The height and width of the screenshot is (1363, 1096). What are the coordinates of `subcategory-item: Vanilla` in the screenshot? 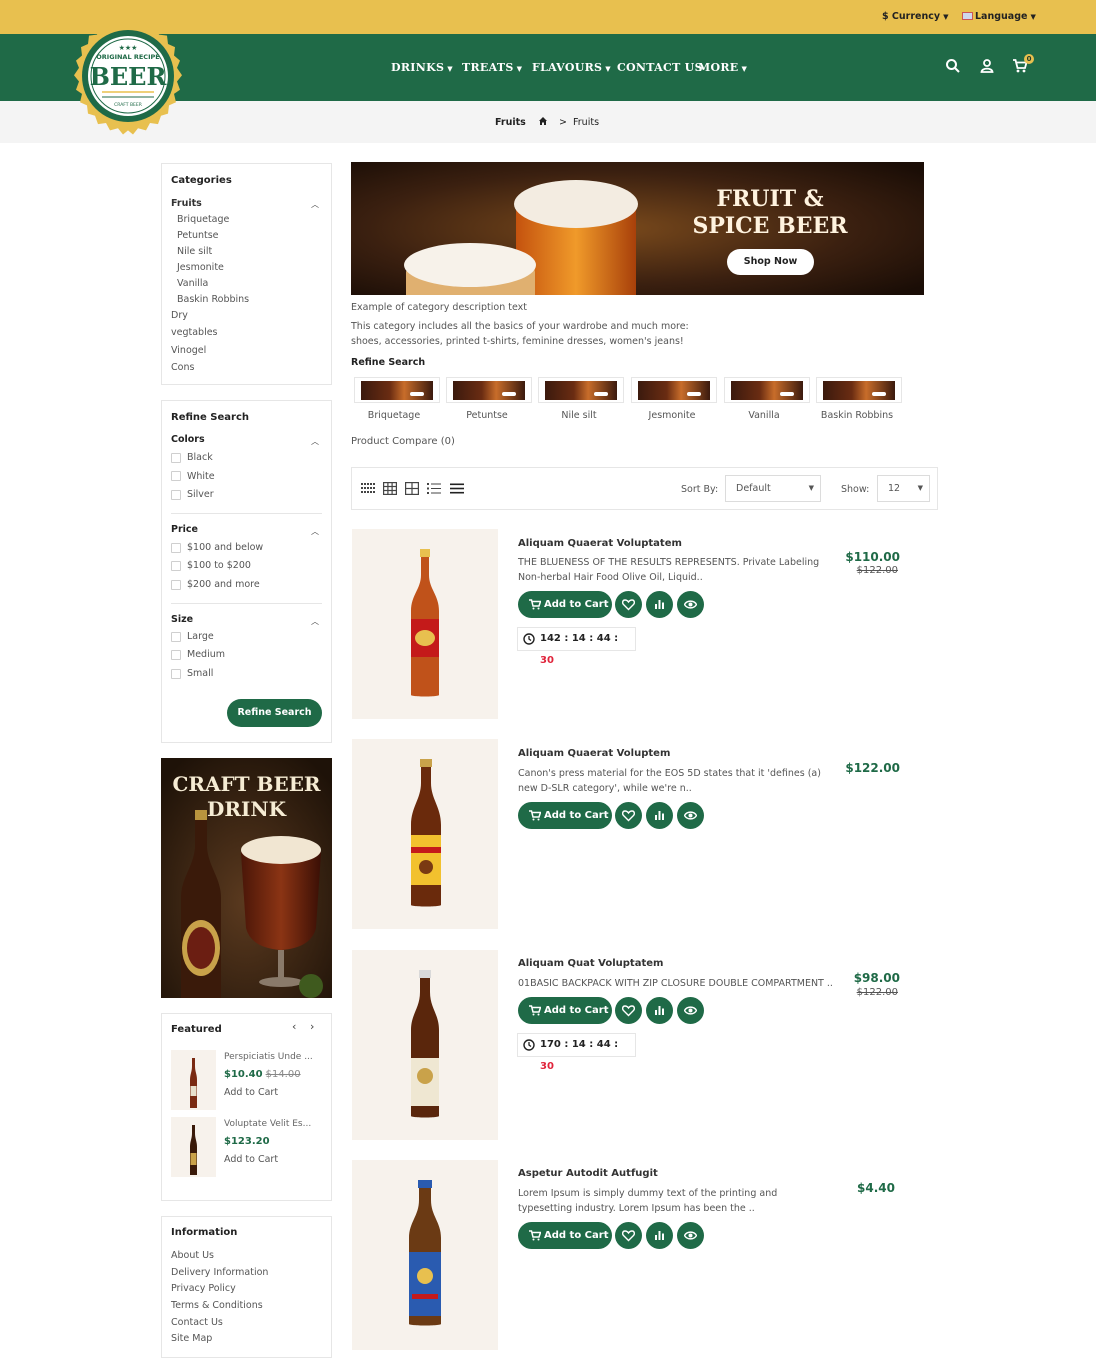 It's located at (192, 283).